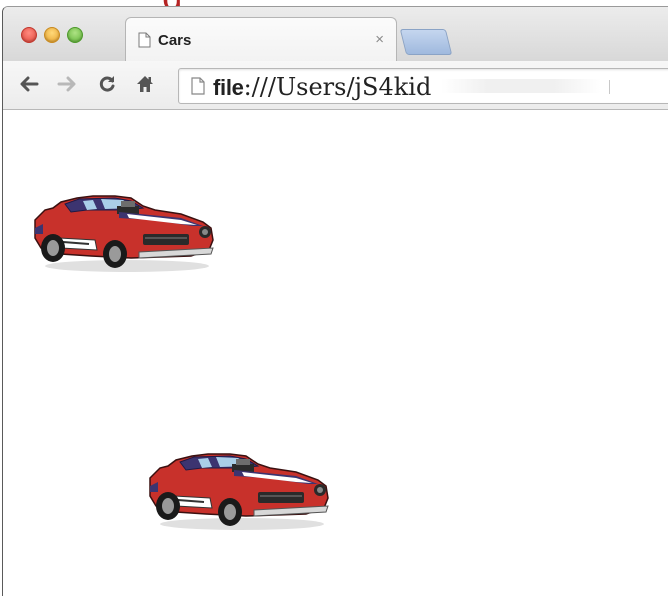 The image size is (668, 596). Describe the element at coordinates (379, 39) in the screenshot. I see `tab-close-icon: ×` at that location.